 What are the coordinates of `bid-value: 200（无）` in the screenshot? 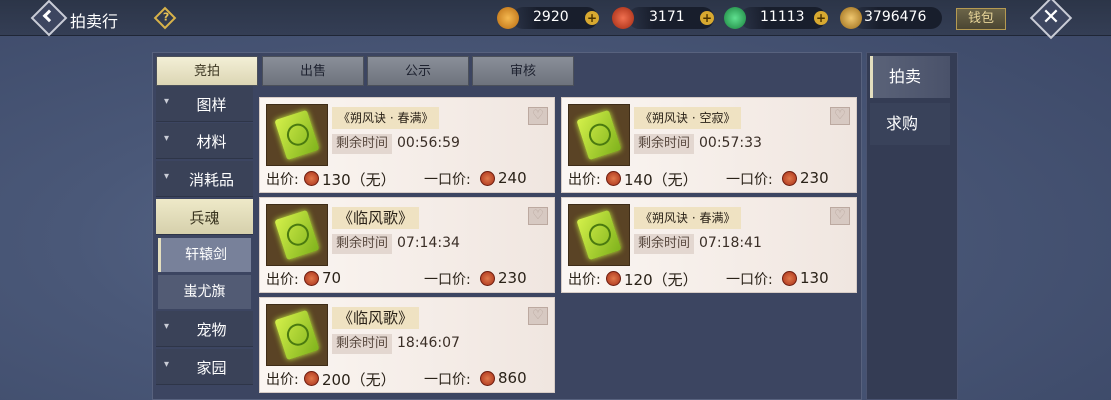 It's located at (359, 380).